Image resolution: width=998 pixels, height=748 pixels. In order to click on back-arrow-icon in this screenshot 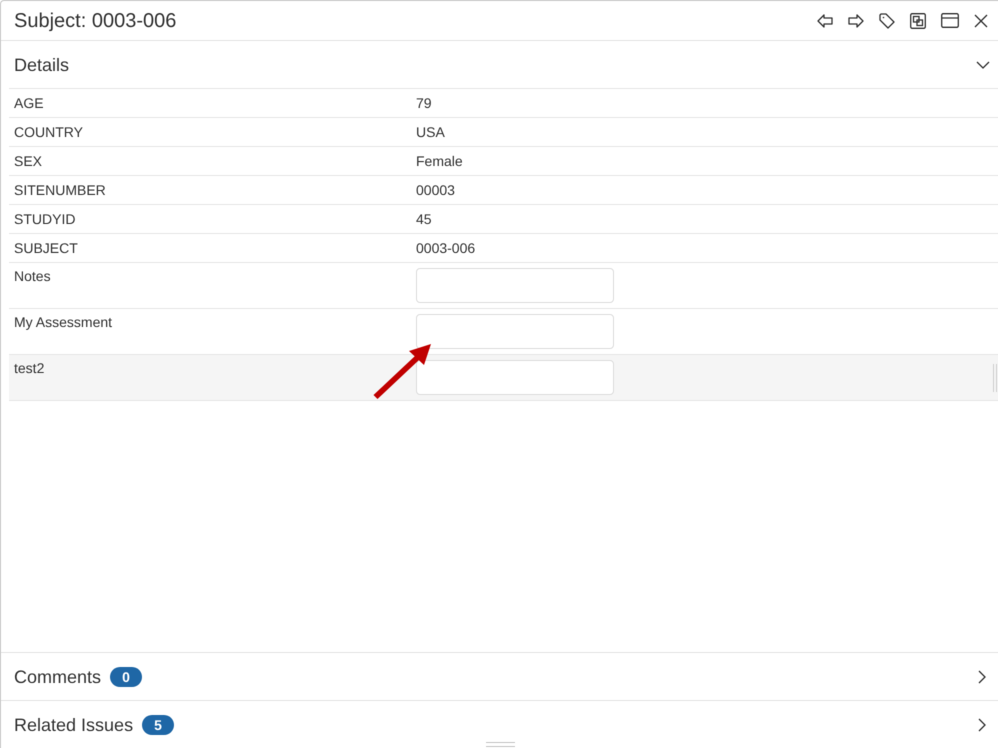, I will do `click(825, 21)`.